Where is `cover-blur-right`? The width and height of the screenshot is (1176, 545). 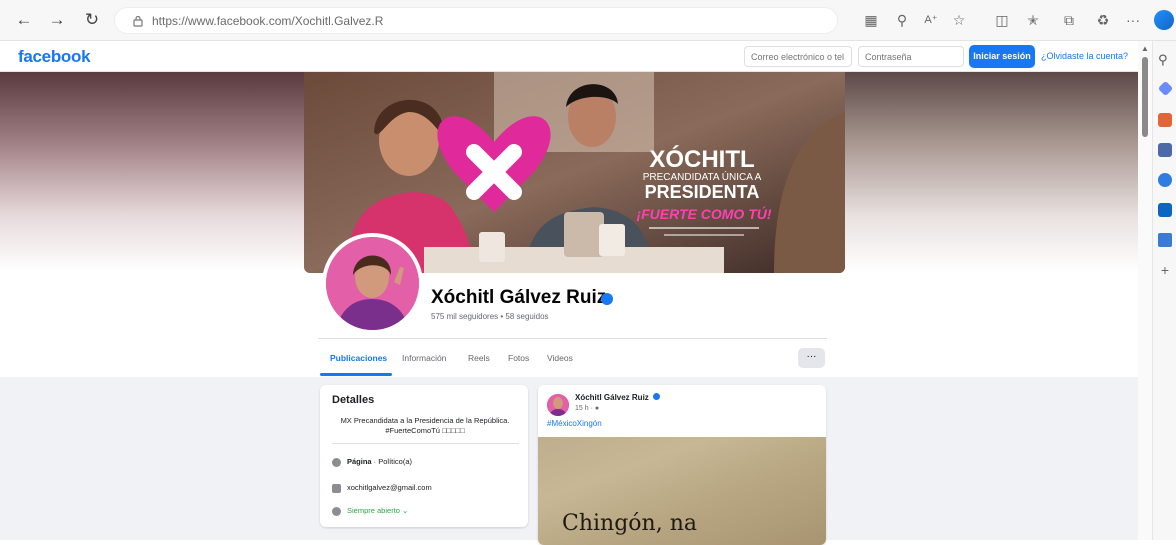
cover-blur-right is located at coordinates (991, 172).